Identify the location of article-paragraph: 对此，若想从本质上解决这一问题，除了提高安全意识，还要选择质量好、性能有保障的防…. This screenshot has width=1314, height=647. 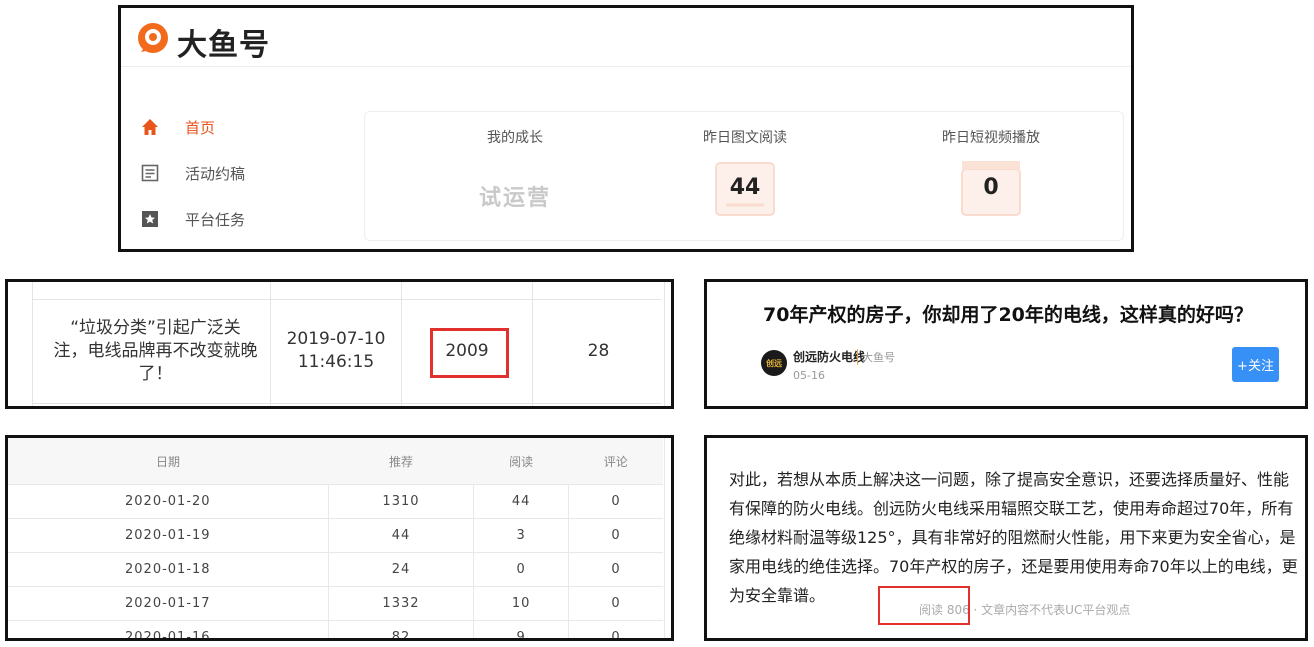
(1013, 537).